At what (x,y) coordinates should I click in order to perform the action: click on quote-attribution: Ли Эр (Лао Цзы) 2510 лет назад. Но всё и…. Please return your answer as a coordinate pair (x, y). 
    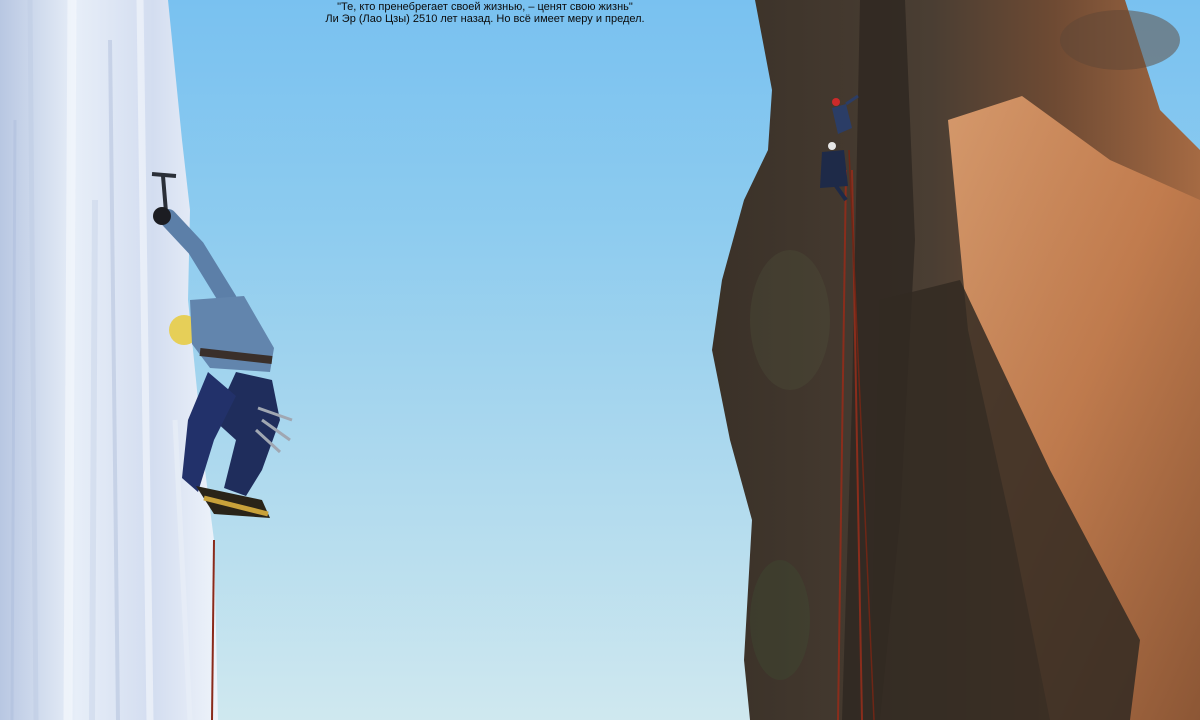
    Looking at the image, I should click on (485, 19).